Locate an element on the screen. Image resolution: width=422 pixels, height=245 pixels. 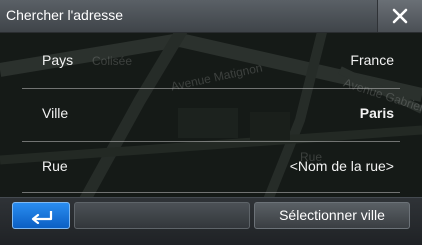
select-city-button: Sélectionner ville is located at coordinates (332, 215).